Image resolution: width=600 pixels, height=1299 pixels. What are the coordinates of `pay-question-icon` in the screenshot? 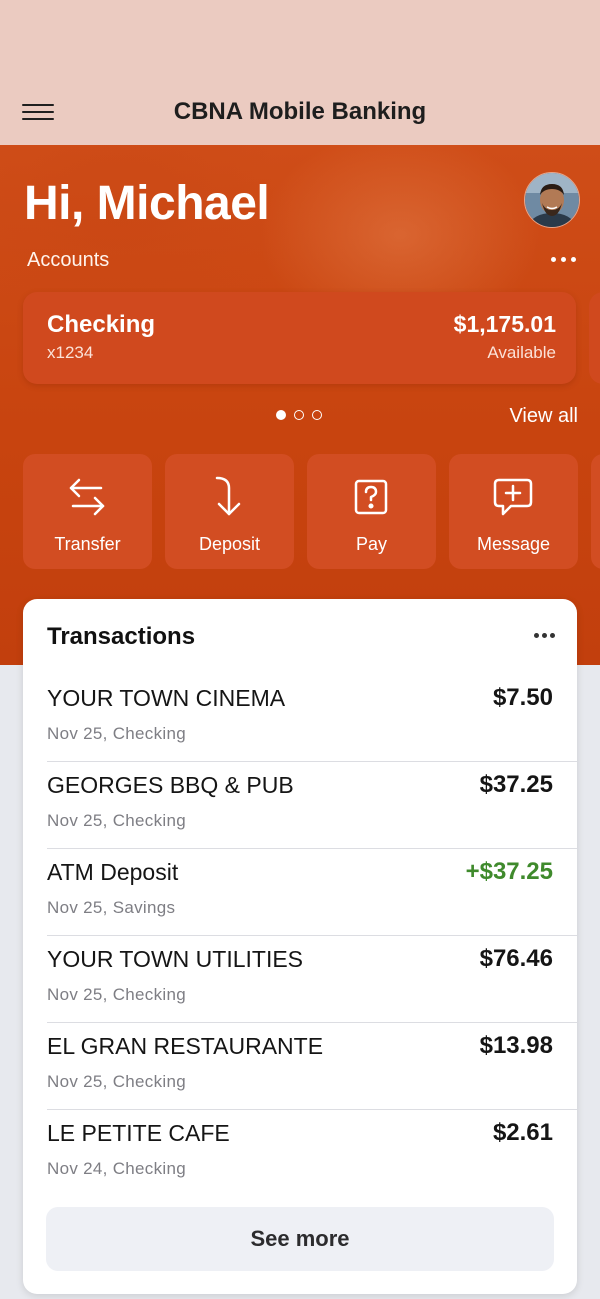 It's located at (371, 497).